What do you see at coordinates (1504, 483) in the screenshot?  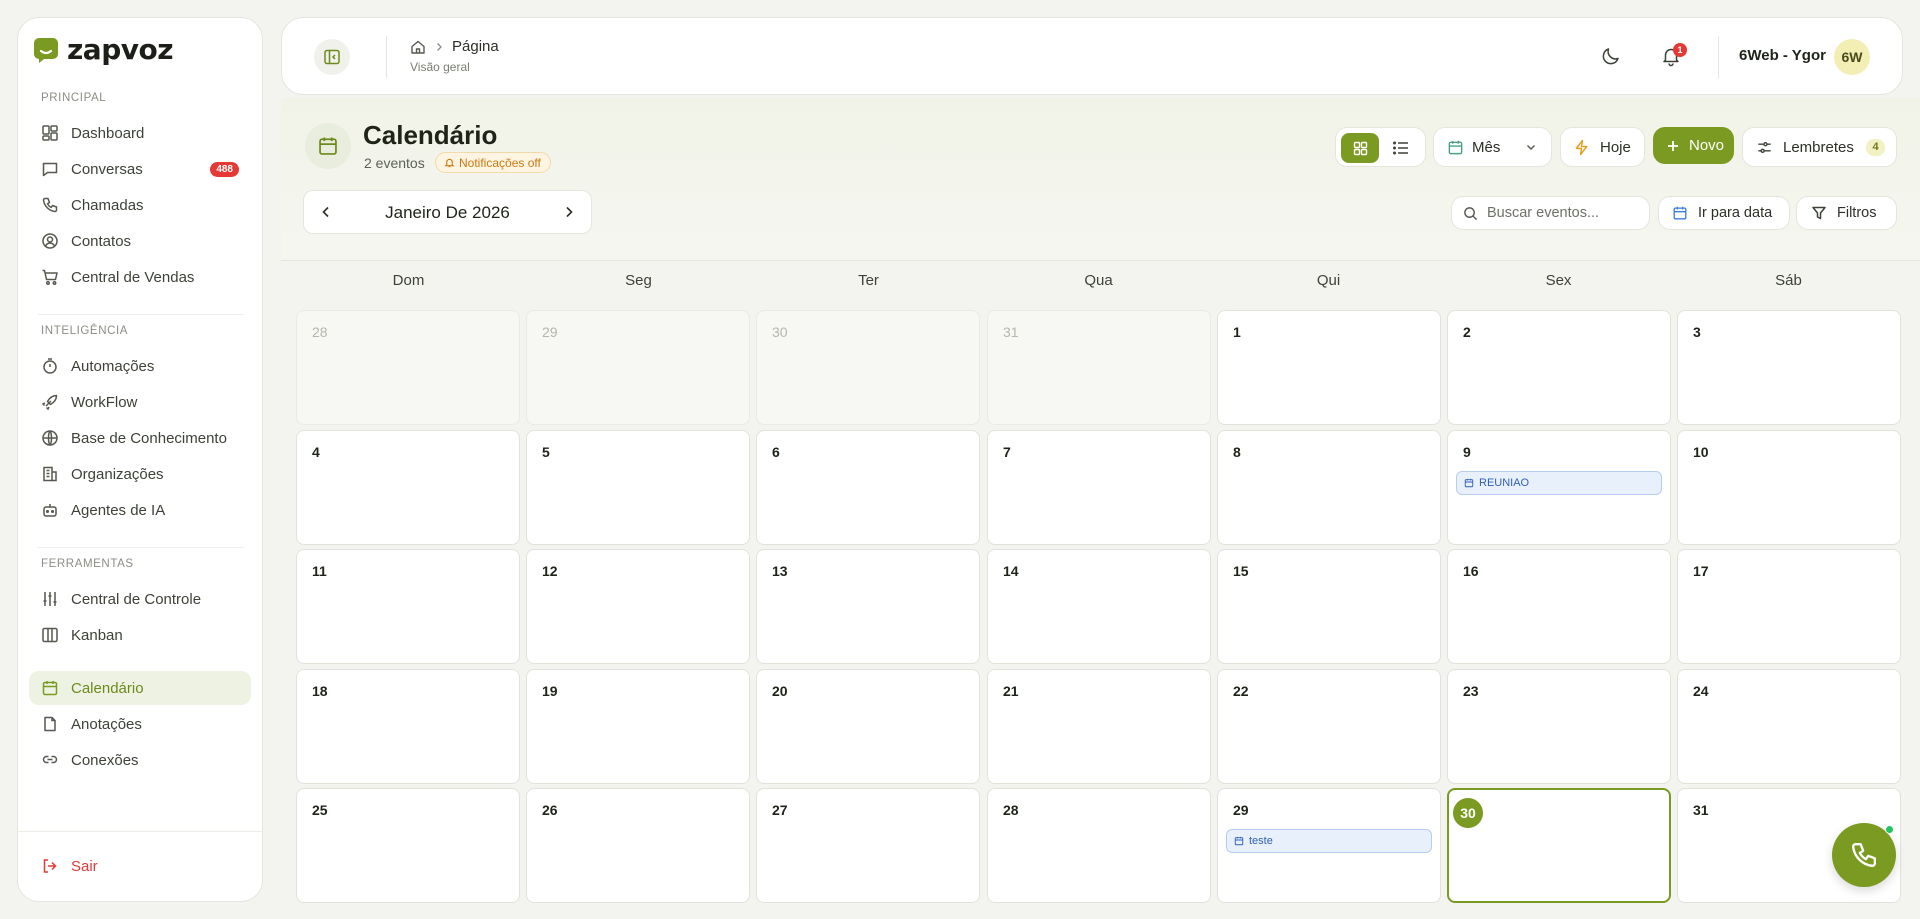 I see `event-title: REUNIAO` at bounding box center [1504, 483].